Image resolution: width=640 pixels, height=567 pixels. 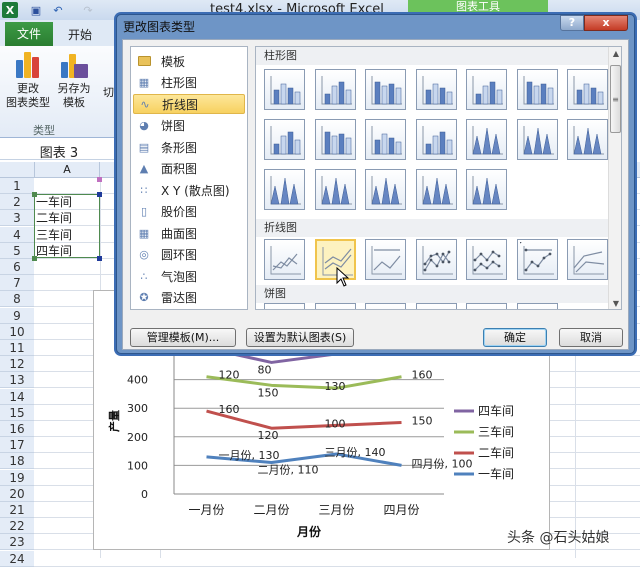 I want to click on ok-button: 确定, so click(x=515, y=337).